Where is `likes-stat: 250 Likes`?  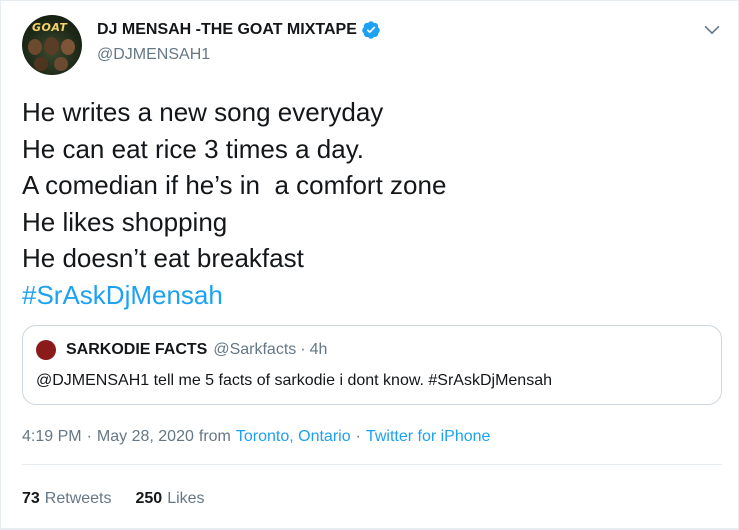 likes-stat: 250 Likes is located at coordinates (170, 499).